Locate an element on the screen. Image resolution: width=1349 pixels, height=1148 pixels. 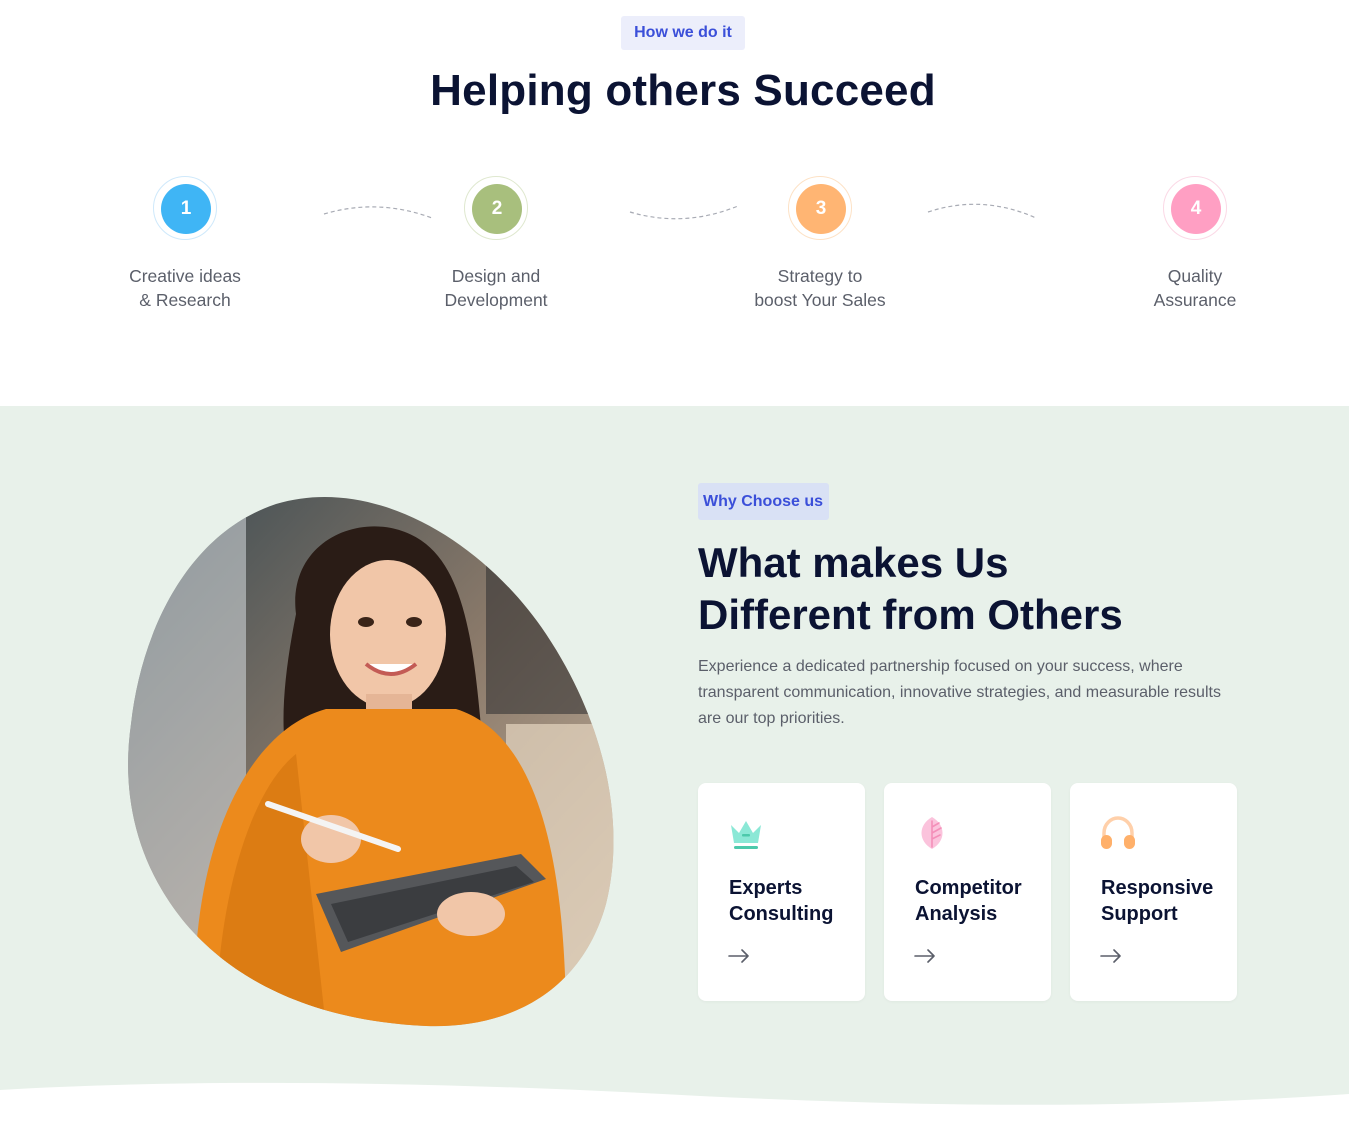
card-title-line: Analysis is located at coordinates (956, 914).